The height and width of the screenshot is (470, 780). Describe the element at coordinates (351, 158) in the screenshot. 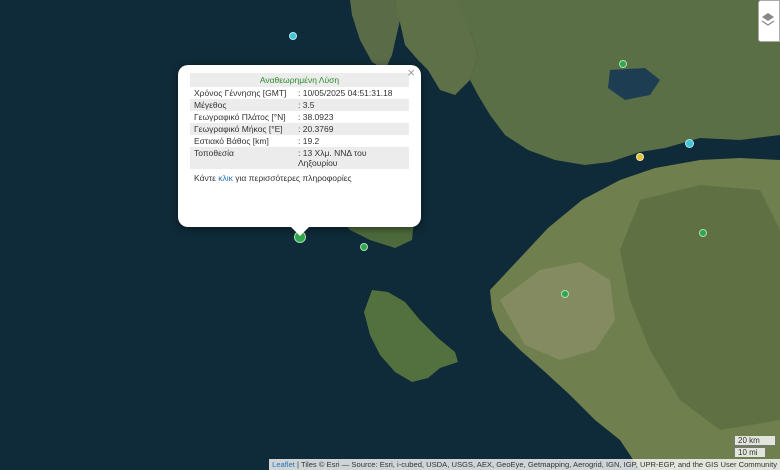

I see `row-value: : 13 Χλμ. ΝΝΔ του Ληξουρίου` at that location.